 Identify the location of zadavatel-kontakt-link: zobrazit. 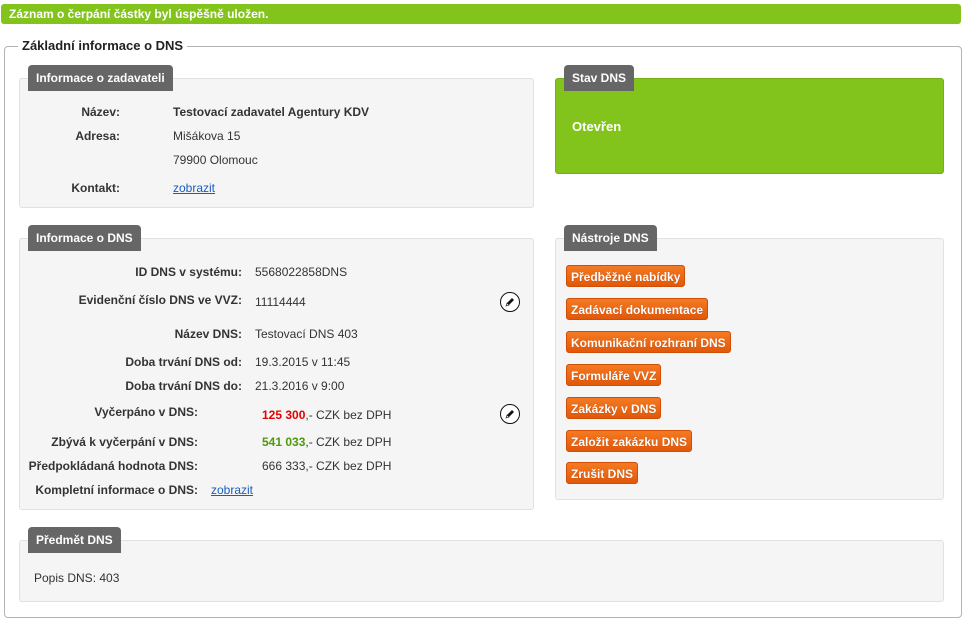
(194, 188).